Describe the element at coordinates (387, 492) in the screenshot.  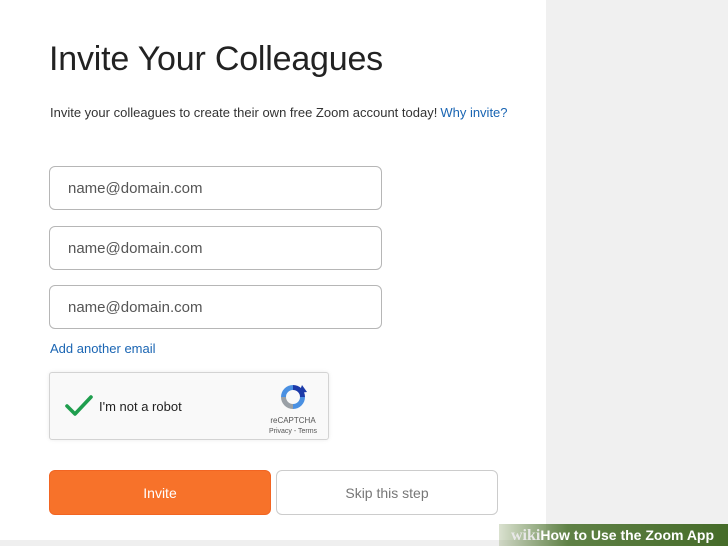
I see `skip-step-button: Skip this step` at that location.